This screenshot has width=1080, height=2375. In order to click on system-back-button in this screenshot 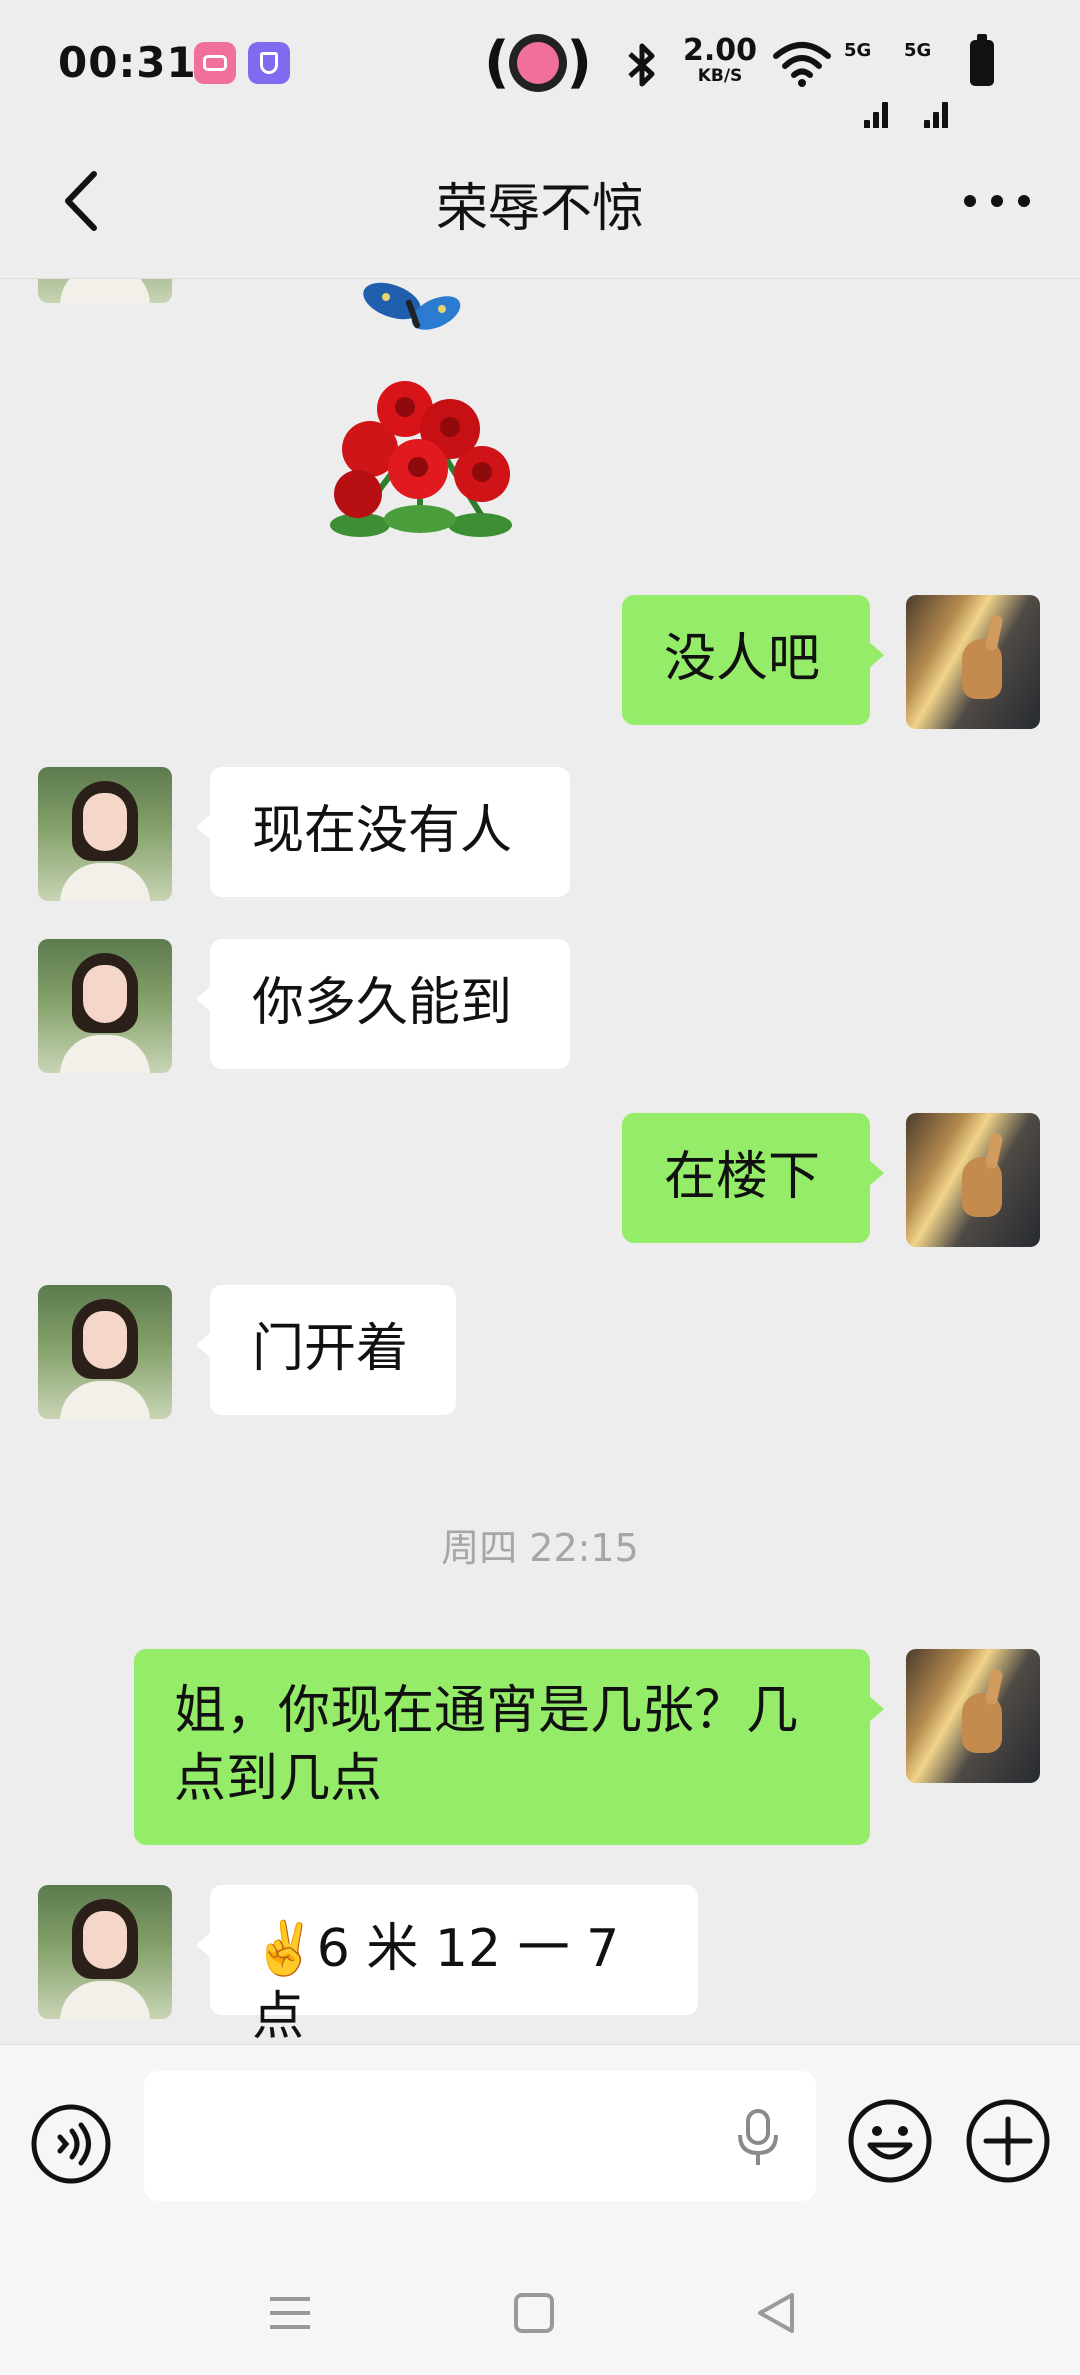, I will do `click(776, 2313)`.